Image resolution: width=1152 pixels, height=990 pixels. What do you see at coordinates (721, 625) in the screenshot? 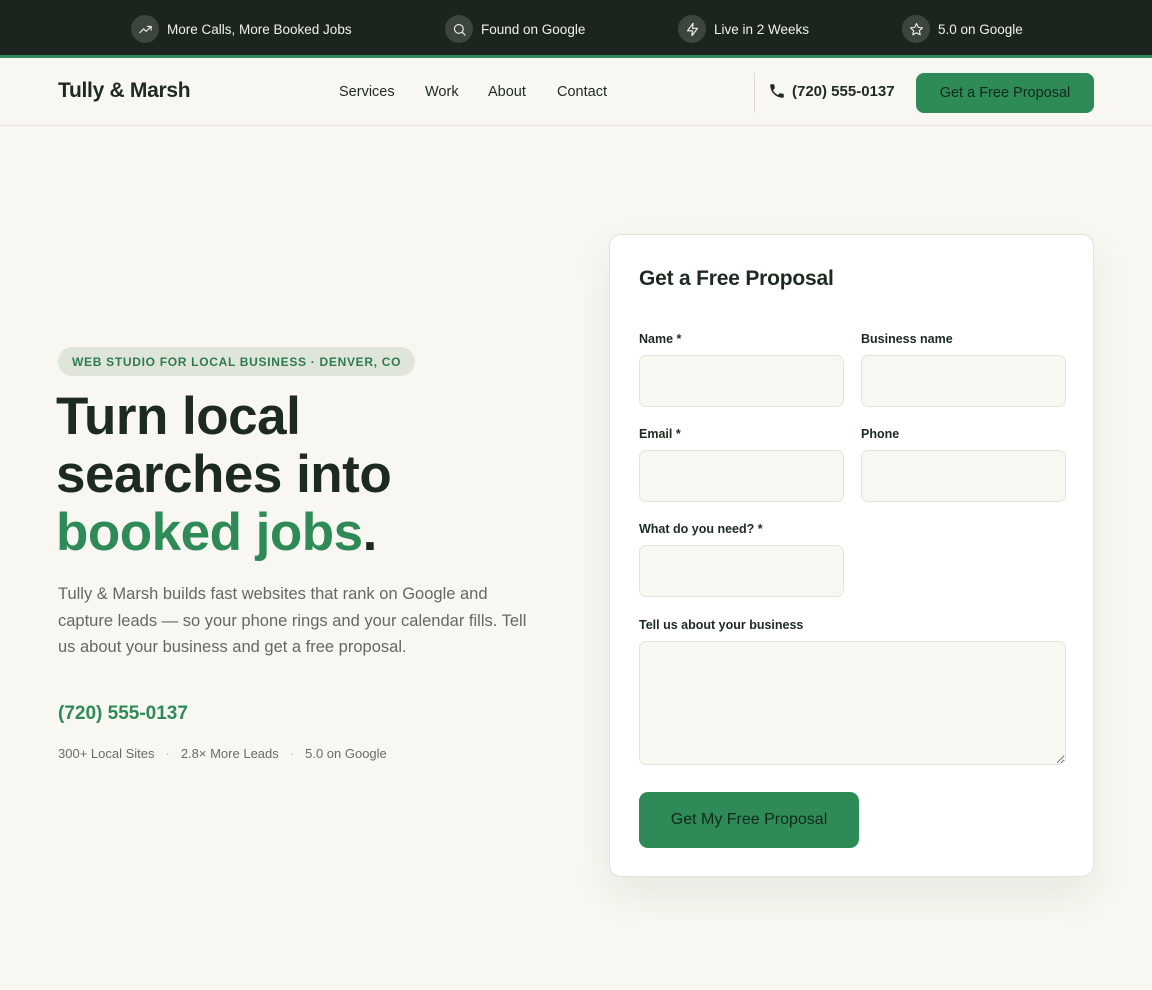
I see `business-details-label: Tell us about your business` at bounding box center [721, 625].